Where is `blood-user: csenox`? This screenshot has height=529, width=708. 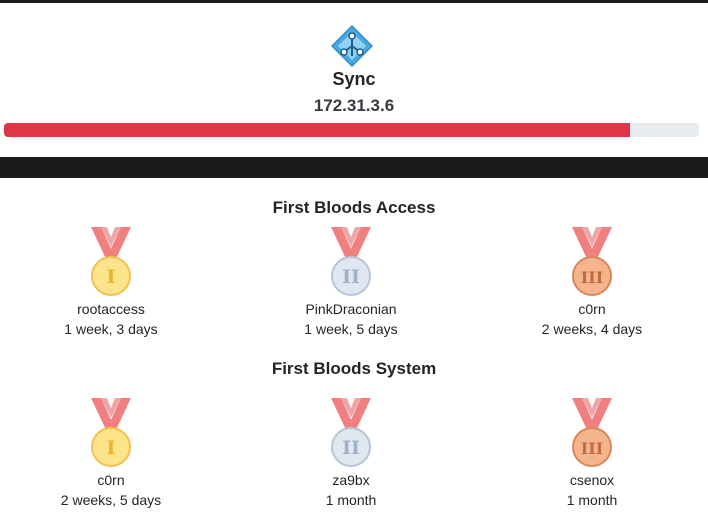 blood-user: csenox is located at coordinates (592, 480).